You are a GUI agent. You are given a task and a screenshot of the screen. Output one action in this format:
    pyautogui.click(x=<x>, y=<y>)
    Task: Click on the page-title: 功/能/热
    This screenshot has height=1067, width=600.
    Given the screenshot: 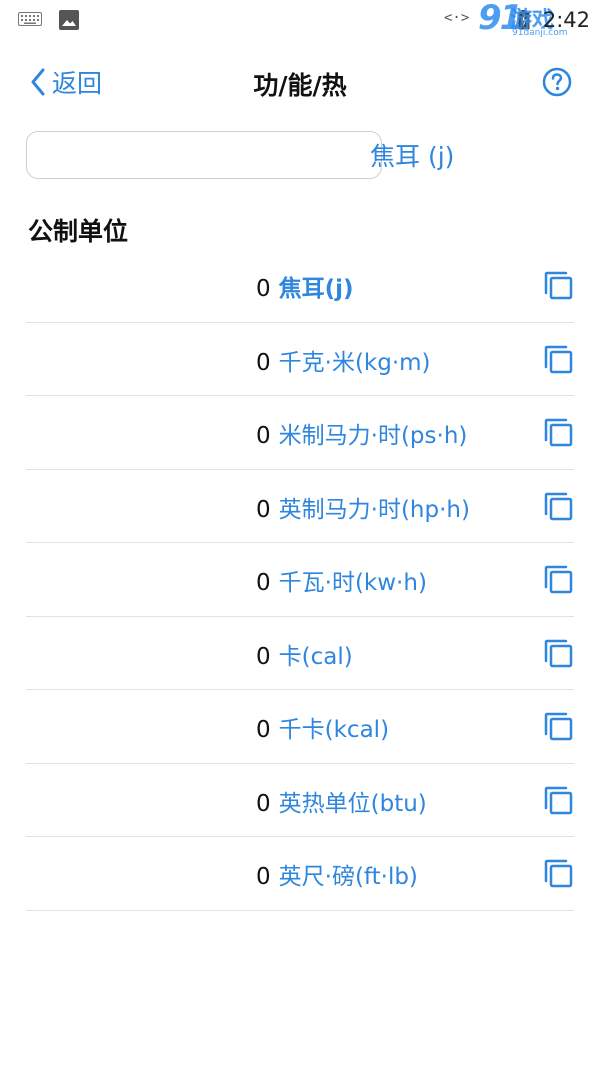 What is the action you would take?
    pyautogui.click(x=300, y=85)
    